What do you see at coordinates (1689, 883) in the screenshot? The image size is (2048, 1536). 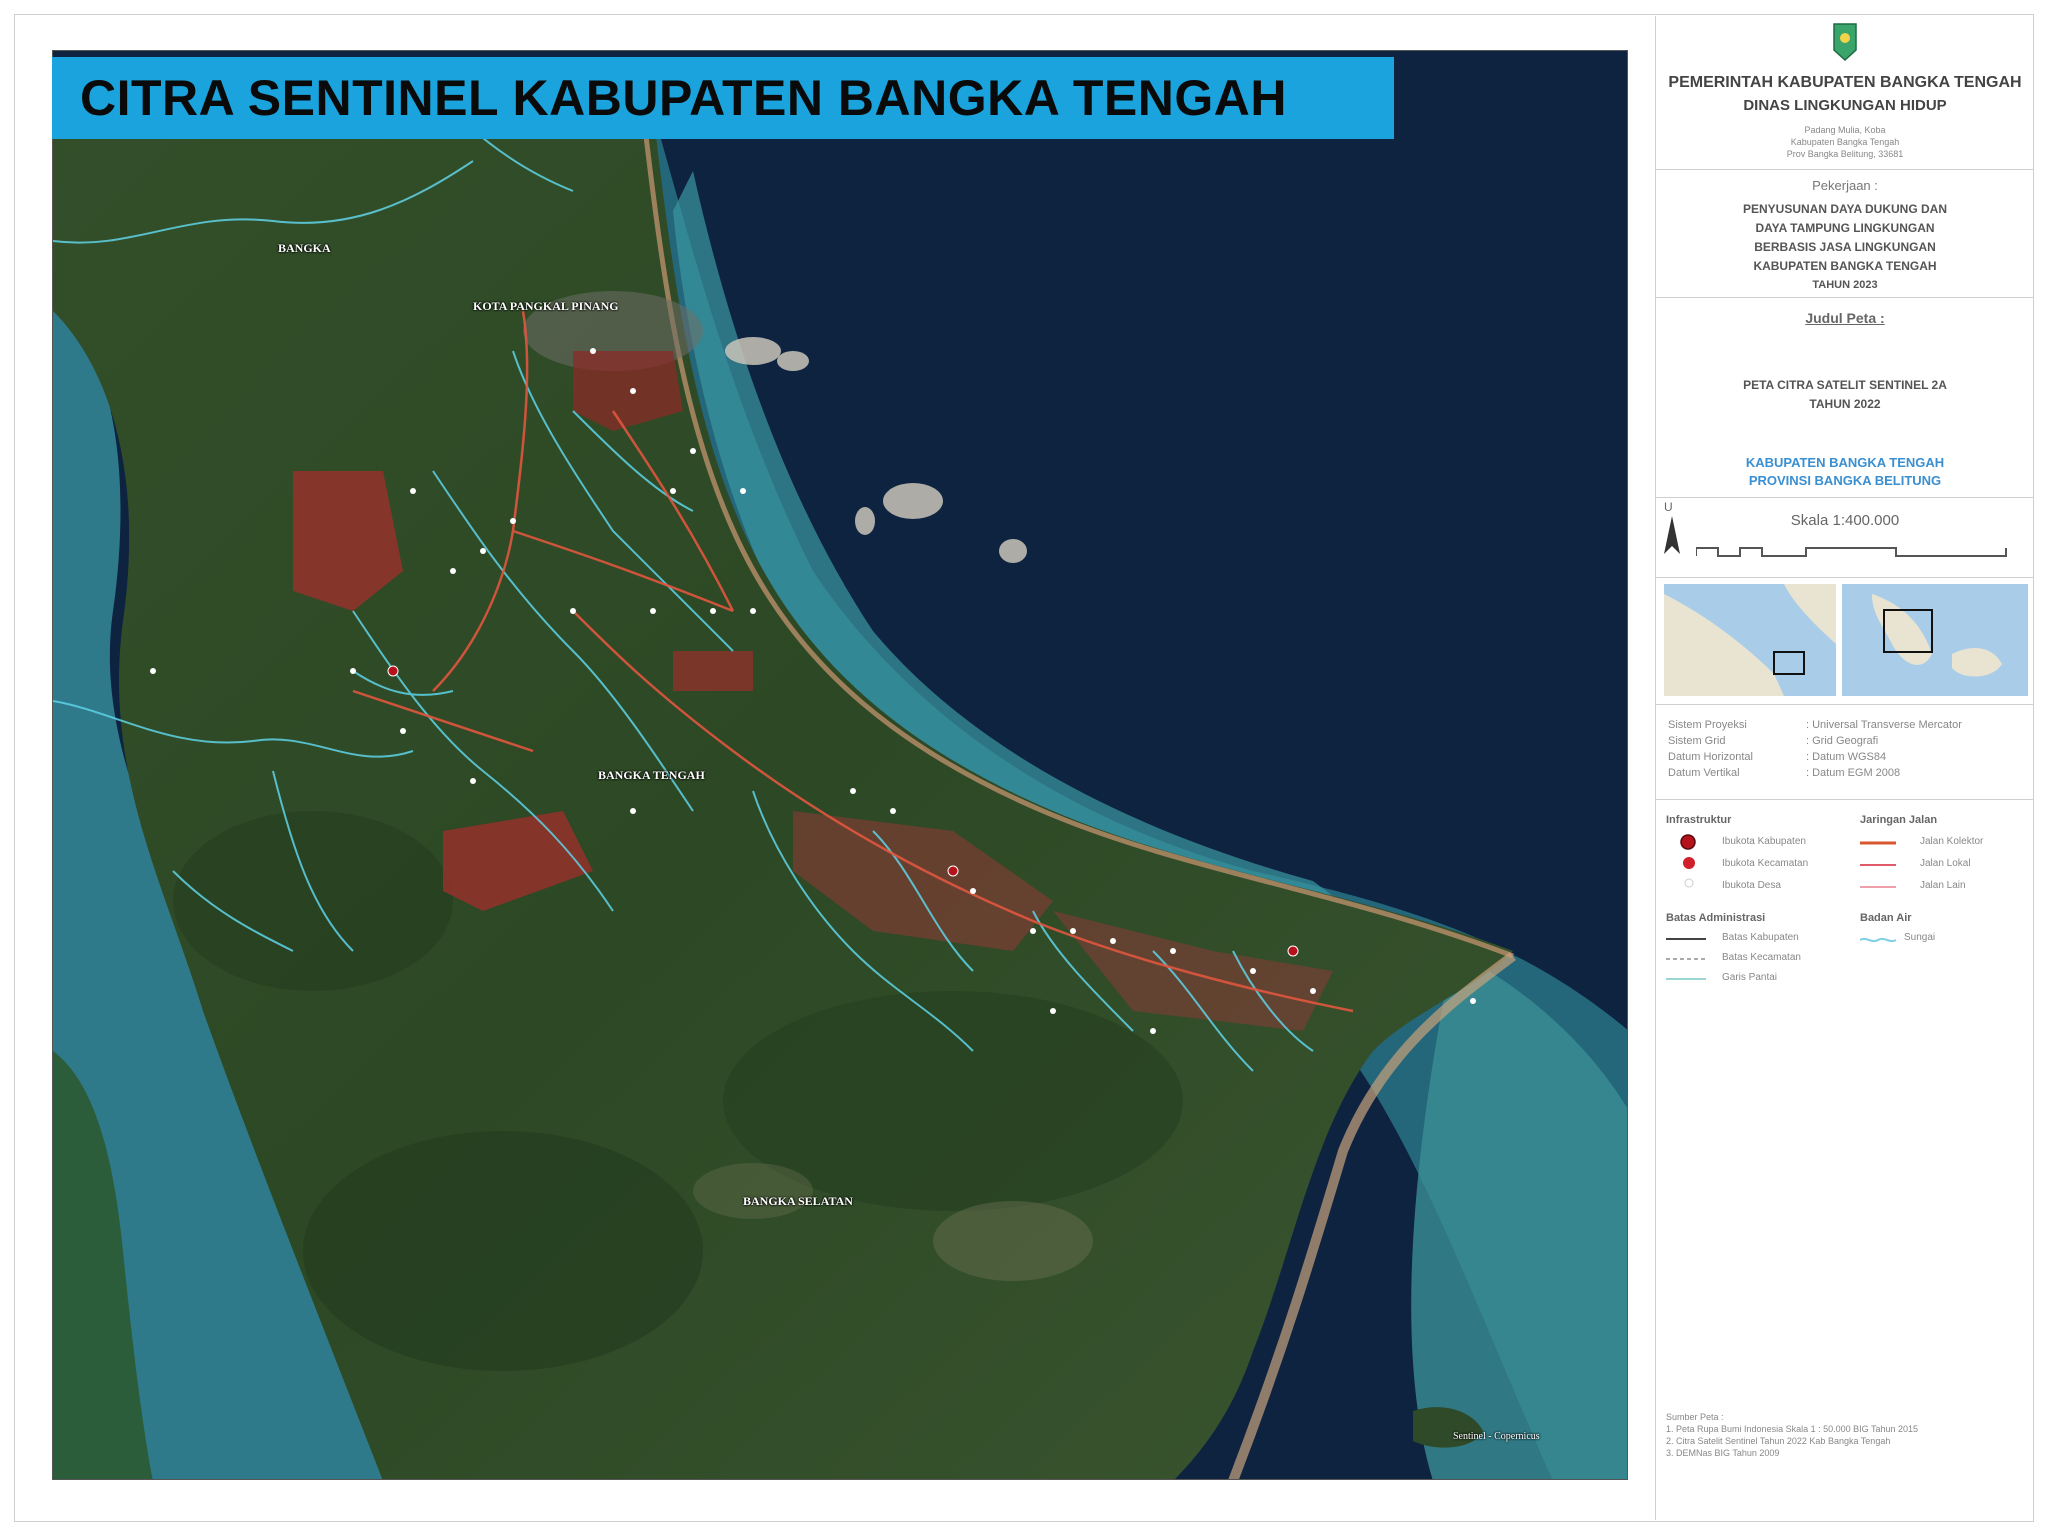 I see `village-capital-icon` at bounding box center [1689, 883].